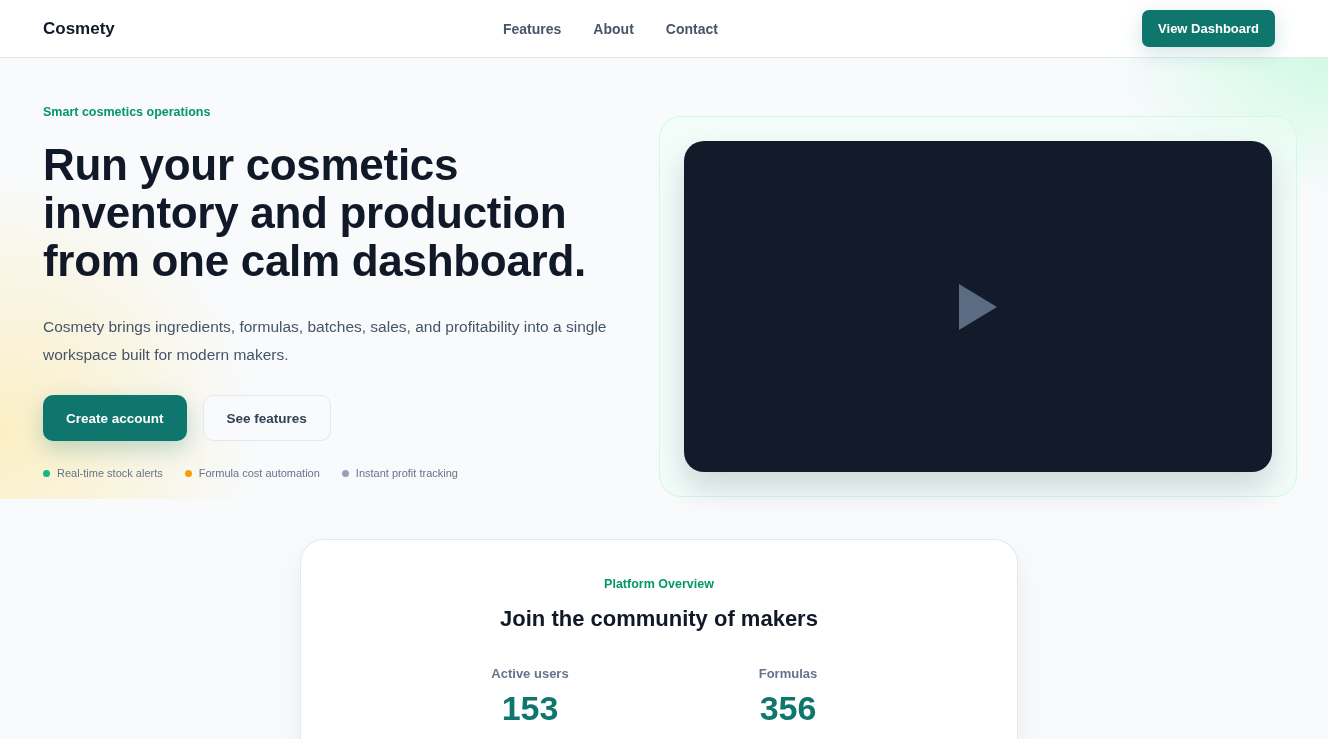 Image resolution: width=1328 pixels, height=739 pixels. What do you see at coordinates (110, 473) in the screenshot?
I see `highlight-text: Real-time stock alerts` at bounding box center [110, 473].